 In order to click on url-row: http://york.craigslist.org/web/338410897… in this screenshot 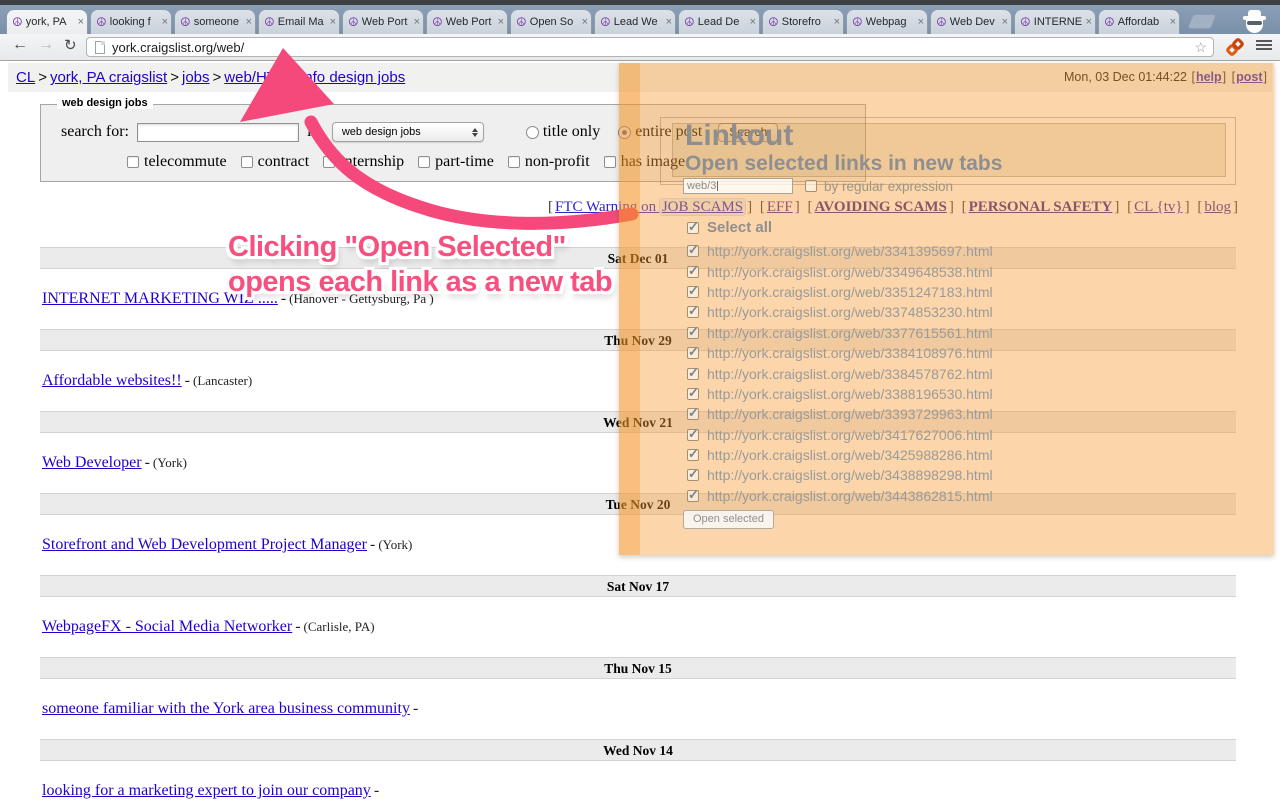, I will do `click(840, 353)`.